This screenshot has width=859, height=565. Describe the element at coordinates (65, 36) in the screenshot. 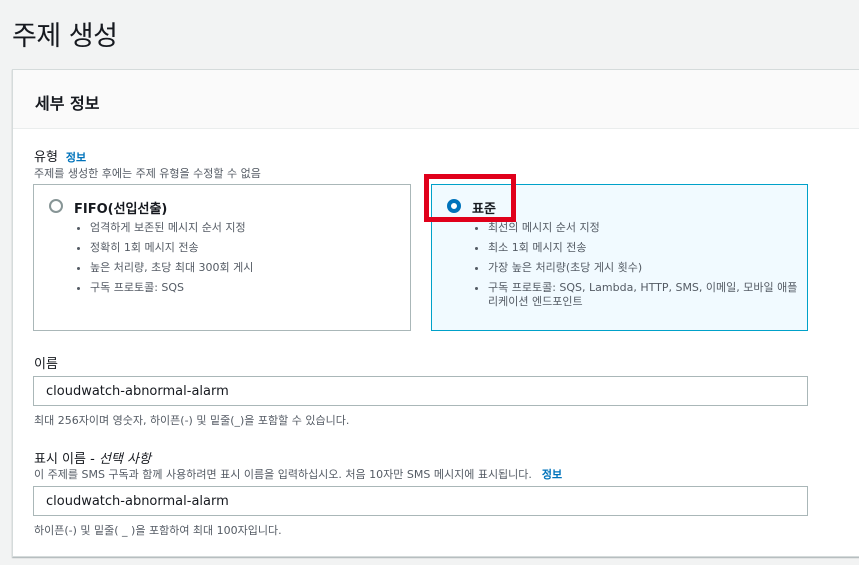

I see `page-title: 주제 생성` at that location.